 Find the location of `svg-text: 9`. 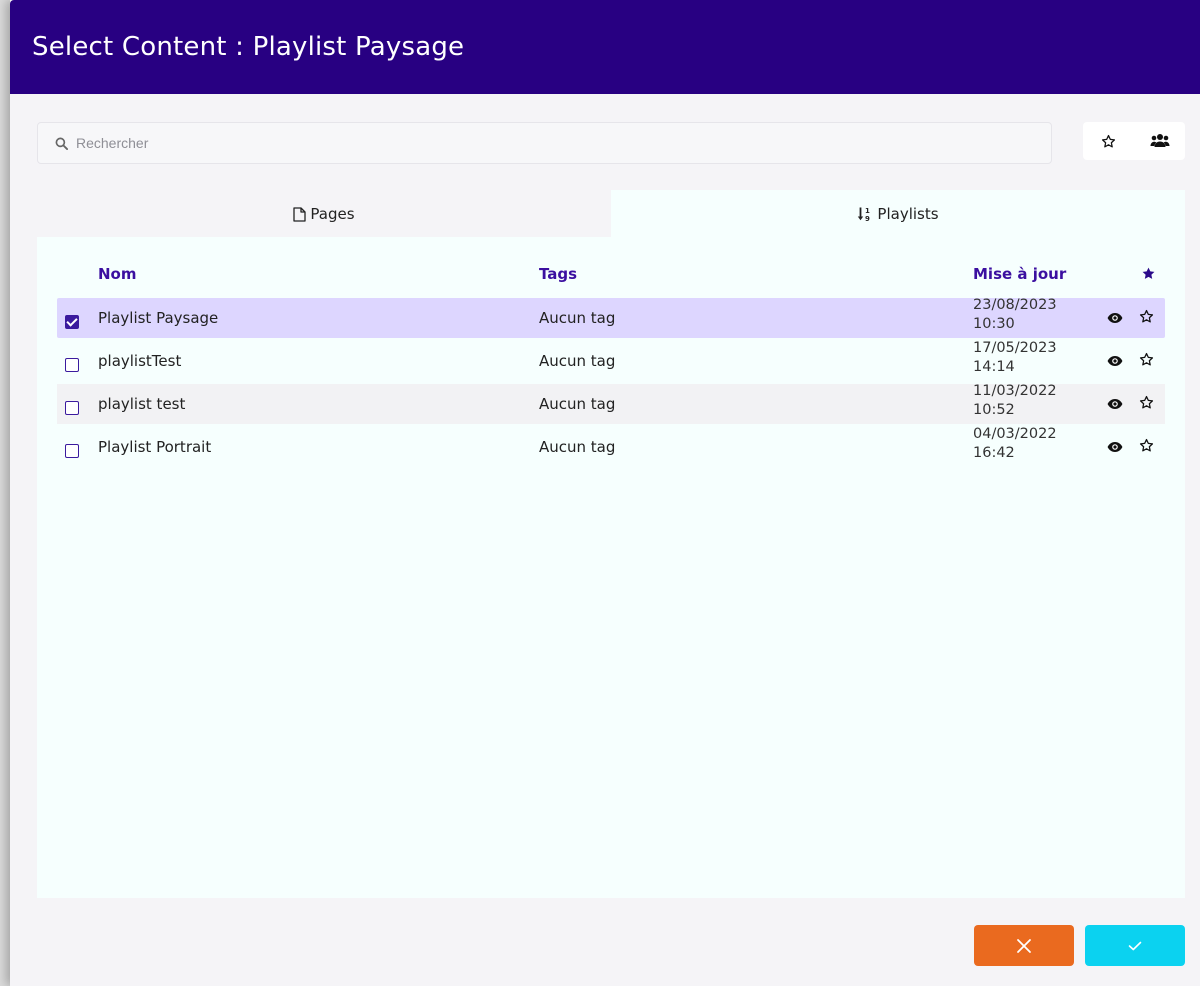

svg-text: 9 is located at coordinates (867, 218).